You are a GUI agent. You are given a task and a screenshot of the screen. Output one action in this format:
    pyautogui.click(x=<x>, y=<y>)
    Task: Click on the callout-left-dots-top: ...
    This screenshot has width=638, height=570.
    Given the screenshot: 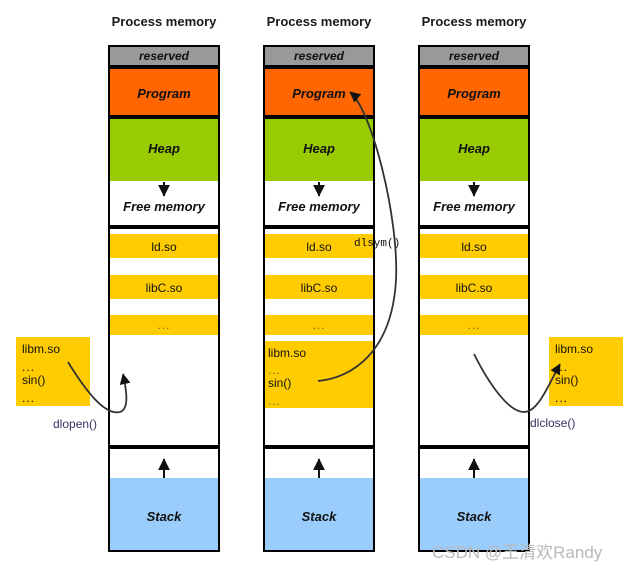 What is the action you would take?
    pyautogui.click(x=29, y=367)
    